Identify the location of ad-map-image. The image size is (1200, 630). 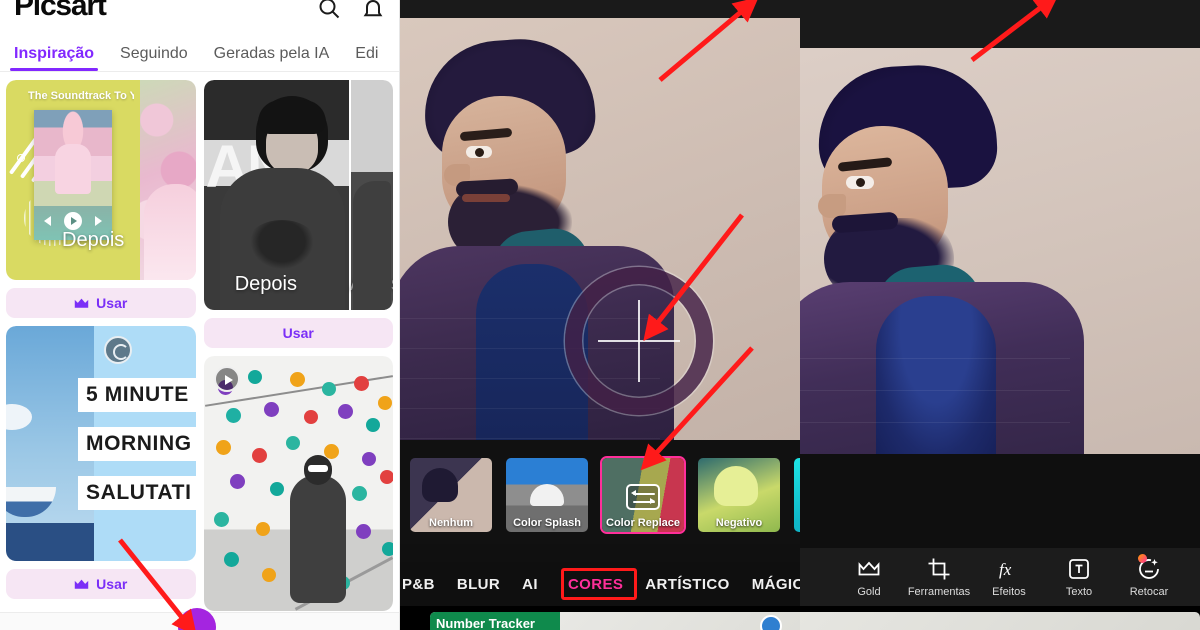
(680, 621).